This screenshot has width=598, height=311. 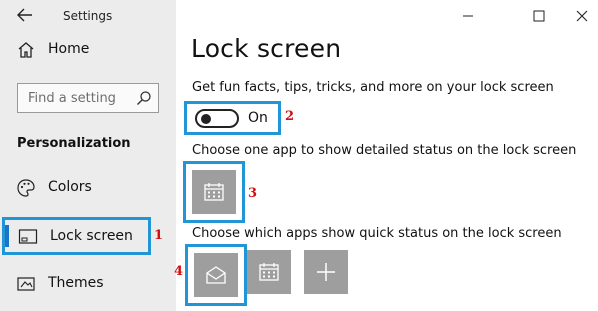 I want to click on quick-status-add-button, so click(x=326, y=272).